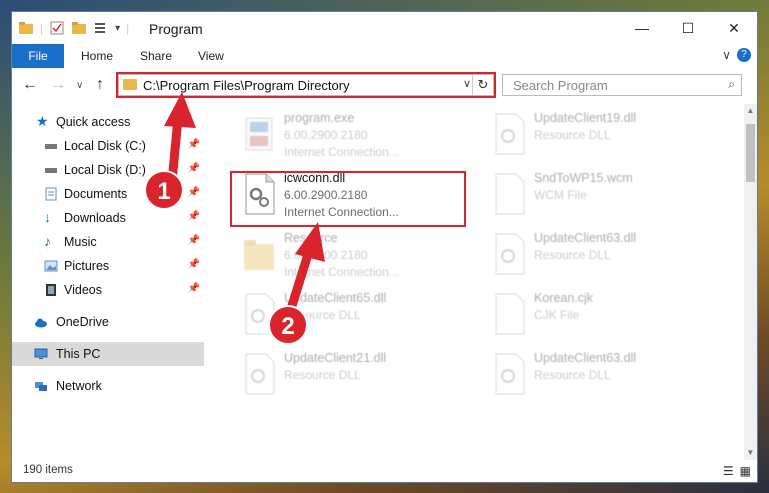 This screenshot has width=769, height=493. What do you see at coordinates (117, 28) in the screenshot?
I see `qat-dropdown-icon: ▾` at bounding box center [117, 28].